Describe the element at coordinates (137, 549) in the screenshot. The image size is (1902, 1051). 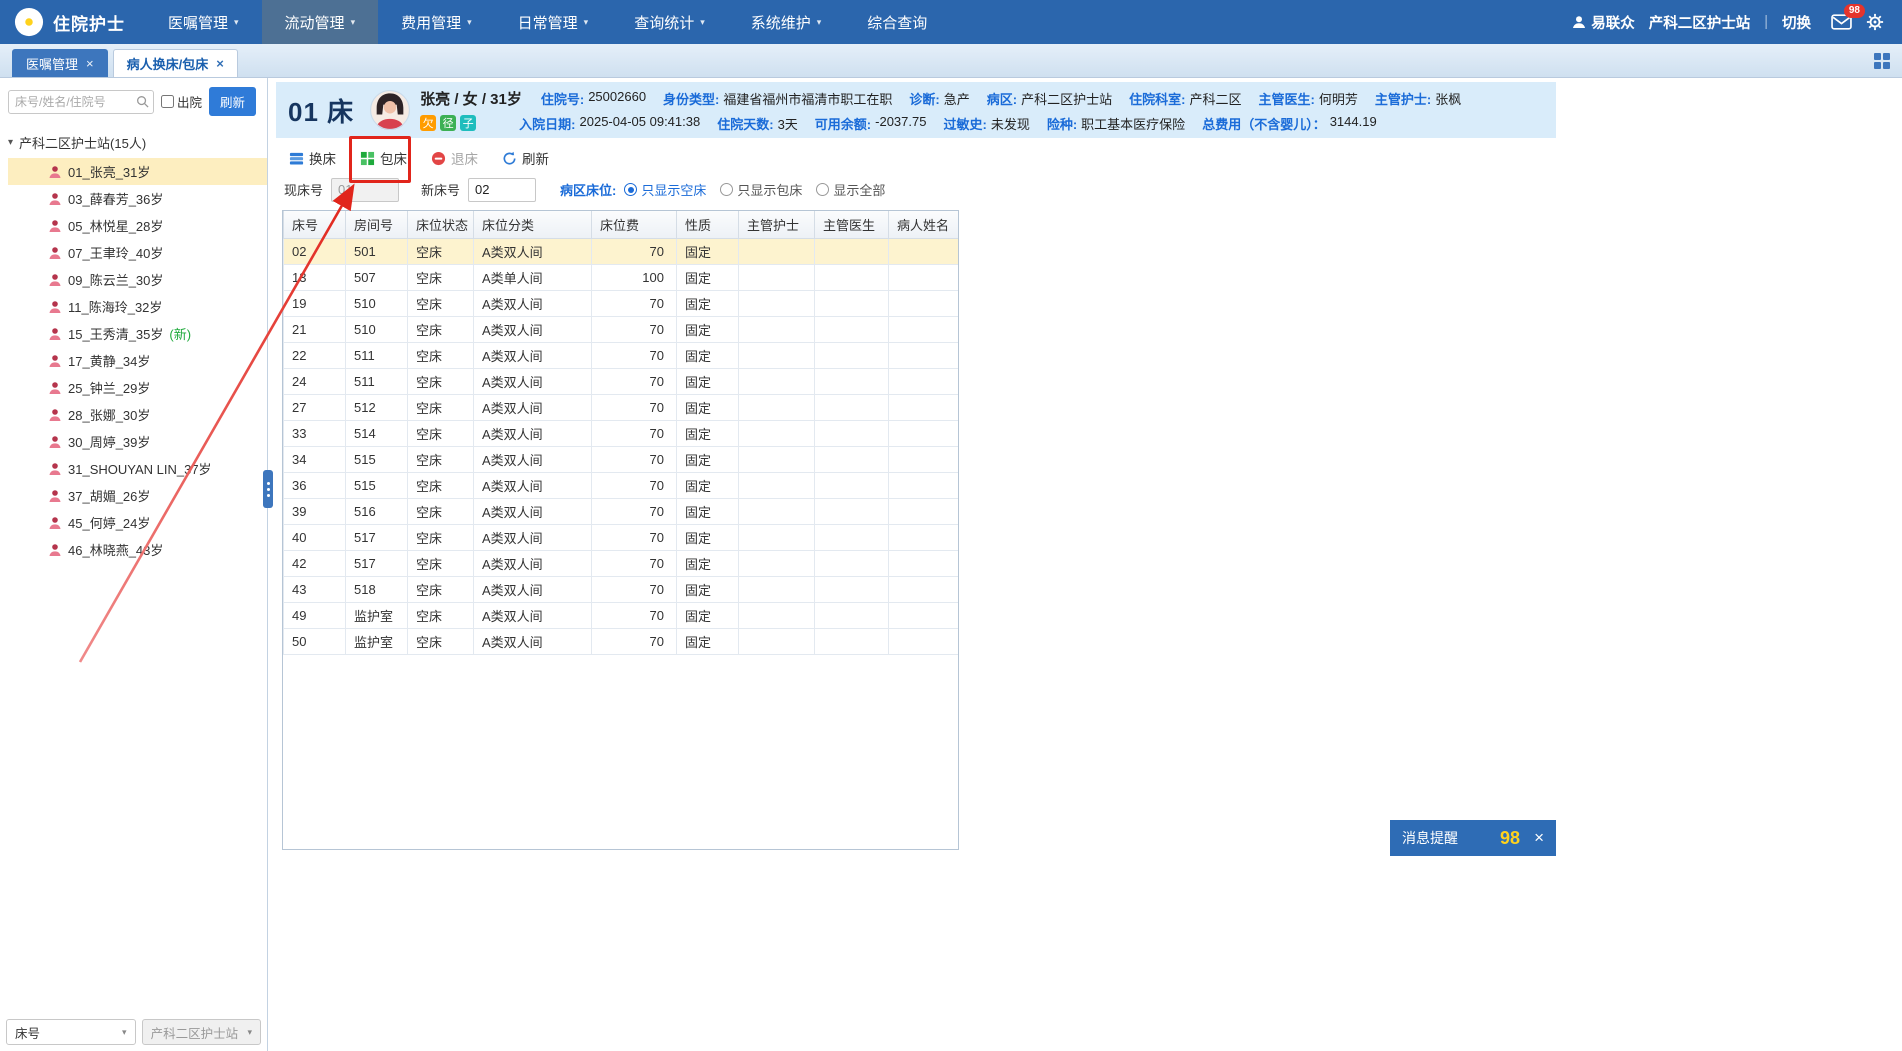
I see `patient-list-item: 46_林晓燕_43岁` at that location.